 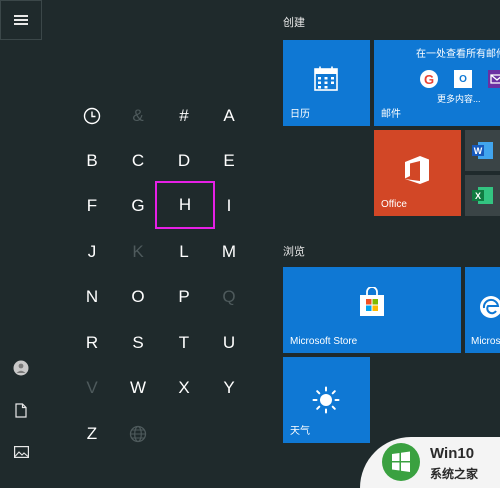 I want to click on tile-excel: X, so click(x=482, y=195).